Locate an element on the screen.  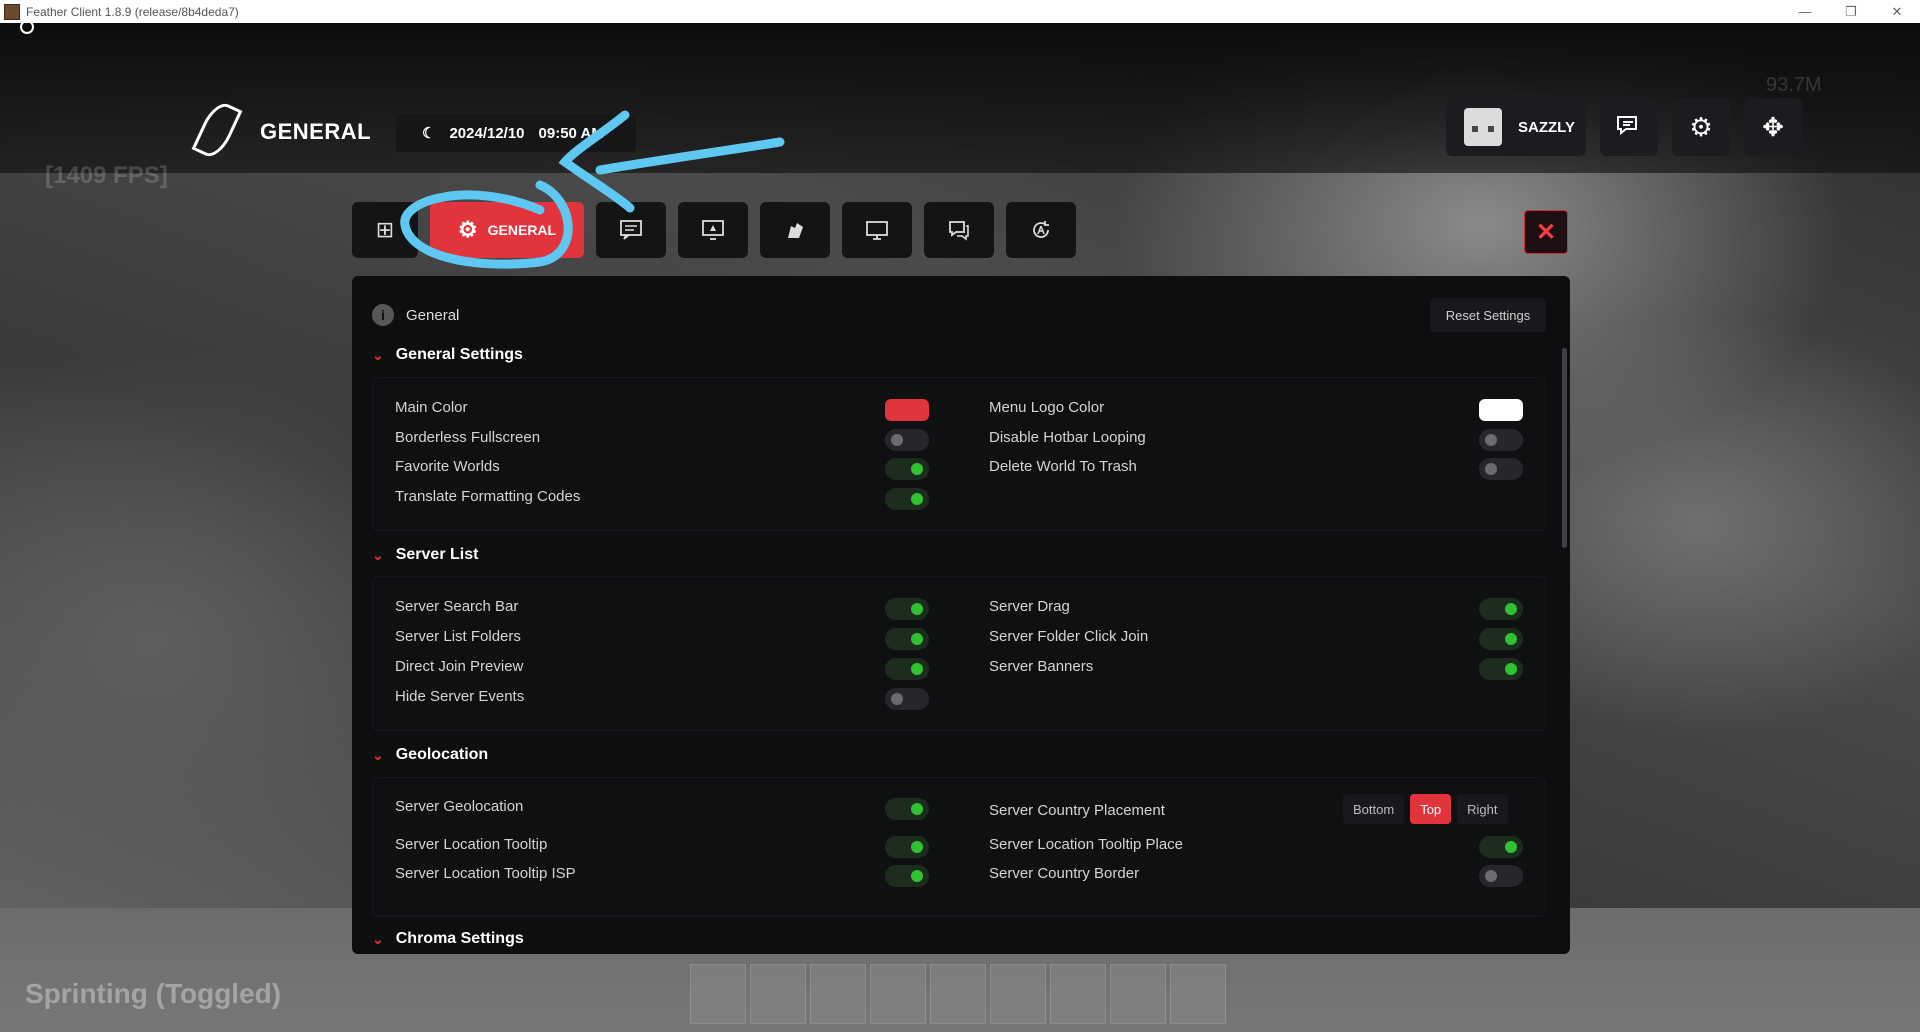
tab-display is located at coordinates (877, 230).